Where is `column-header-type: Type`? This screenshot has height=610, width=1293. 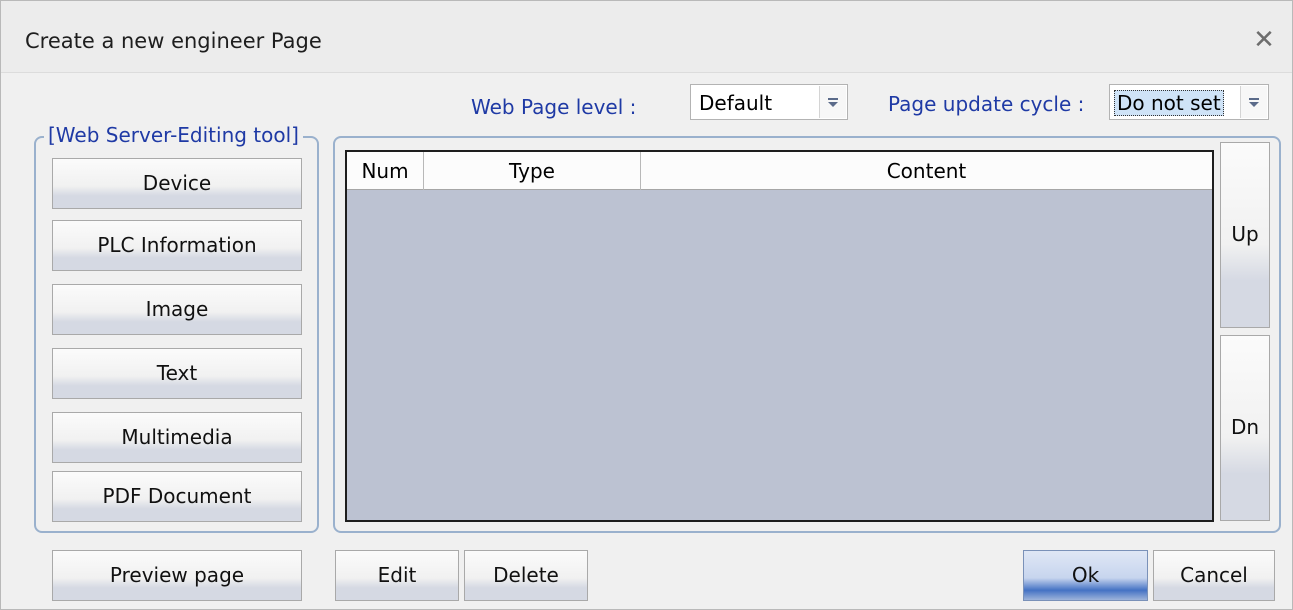
column-header-type: Type is located at coordinates (532, 171).